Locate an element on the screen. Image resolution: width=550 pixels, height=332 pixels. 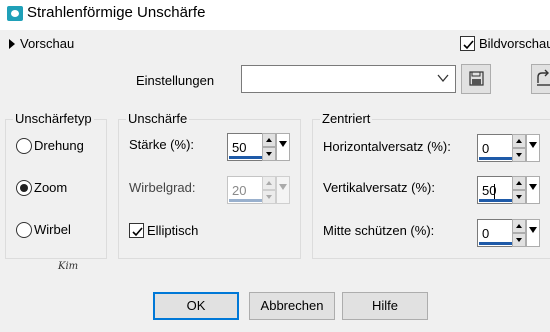
protect-center-slider-button is located at coordinates (533, 233).